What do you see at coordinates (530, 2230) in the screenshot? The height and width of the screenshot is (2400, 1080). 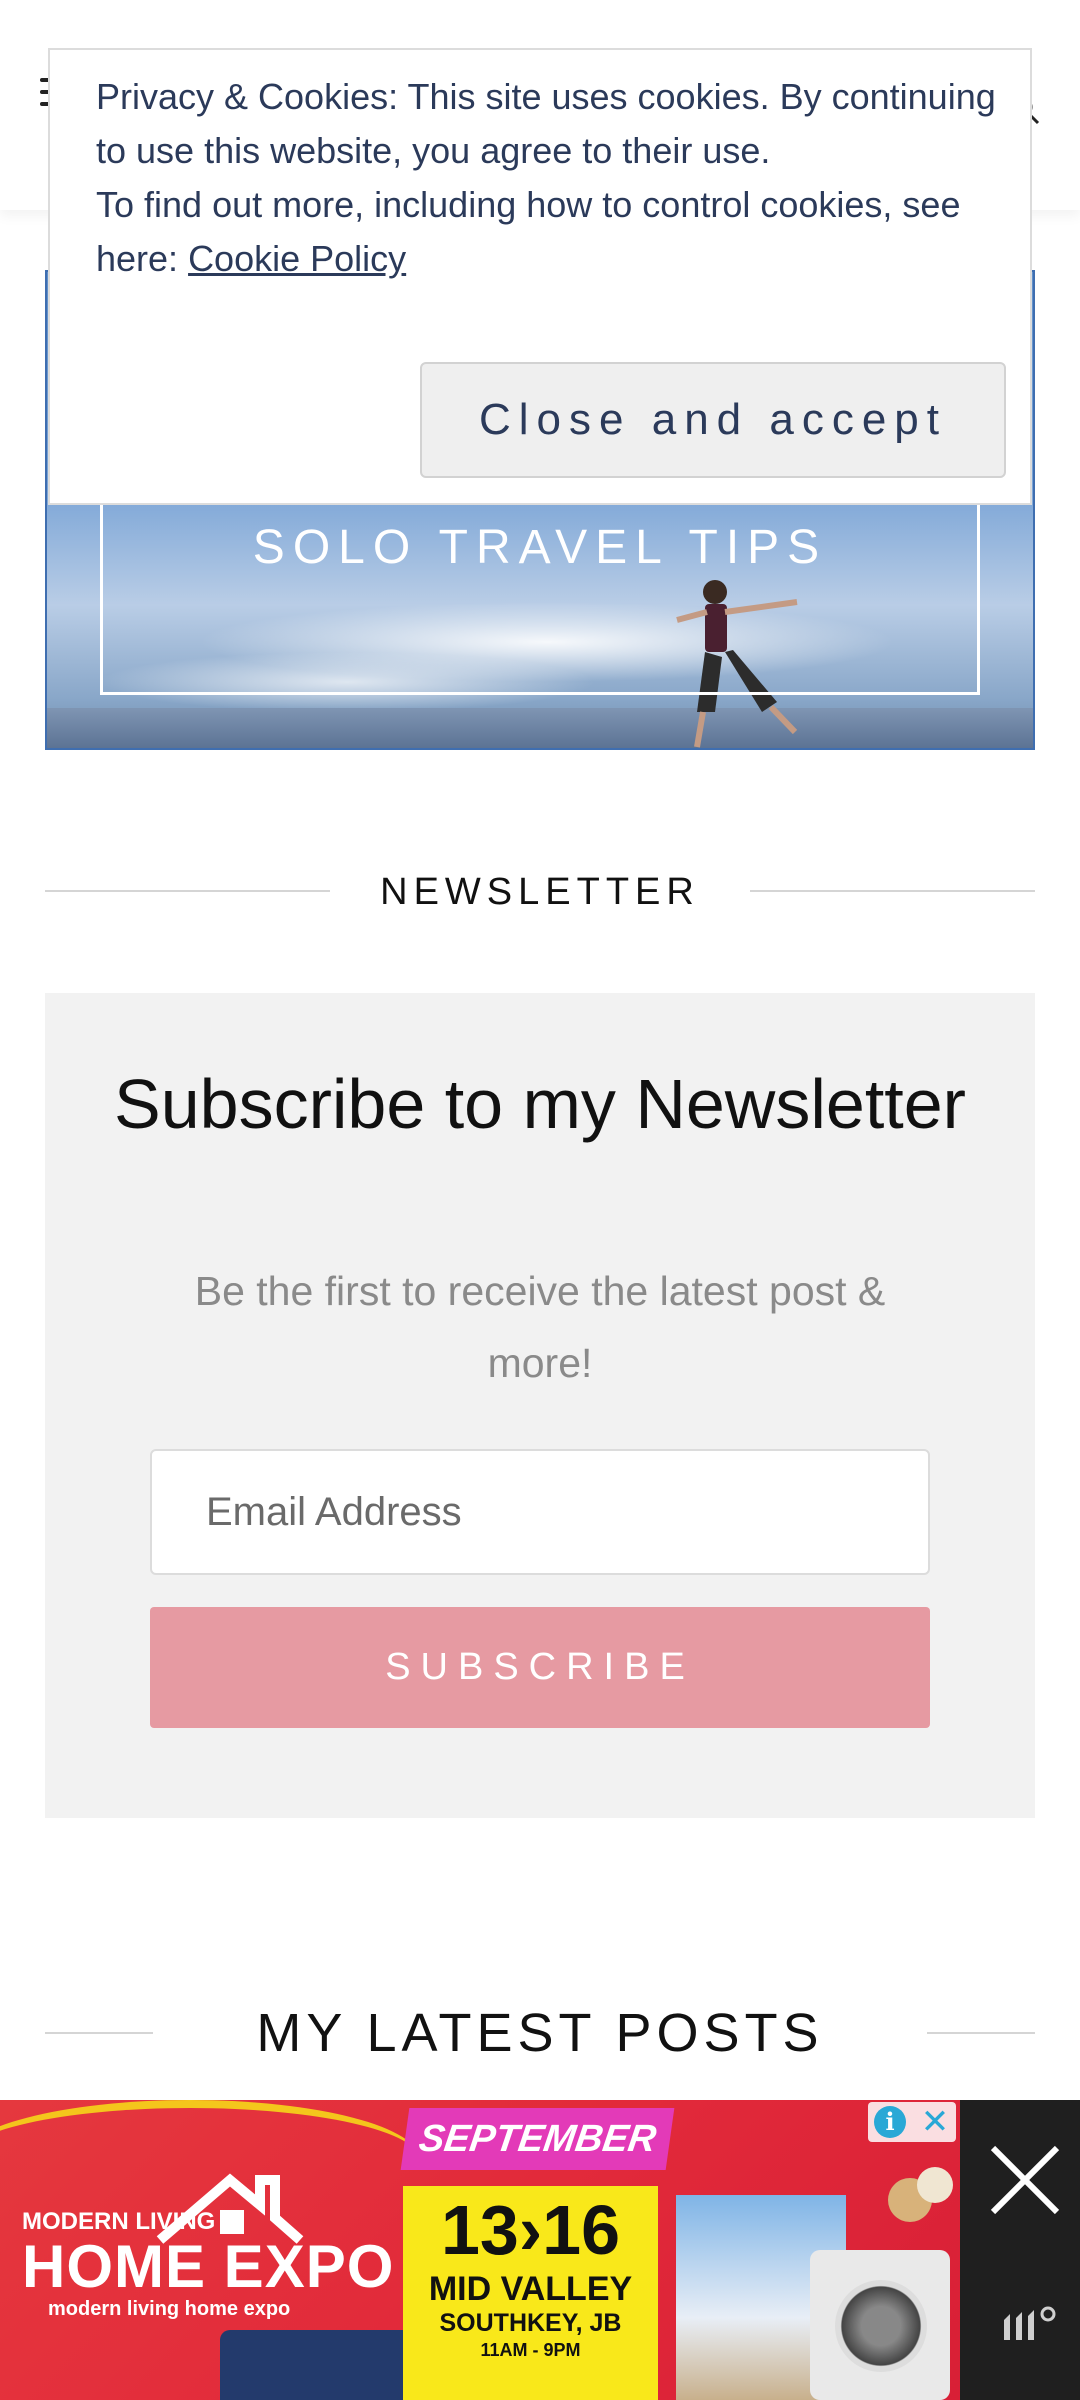 I see `ad-dates: 13›16` at bounding box center [530, 2230].